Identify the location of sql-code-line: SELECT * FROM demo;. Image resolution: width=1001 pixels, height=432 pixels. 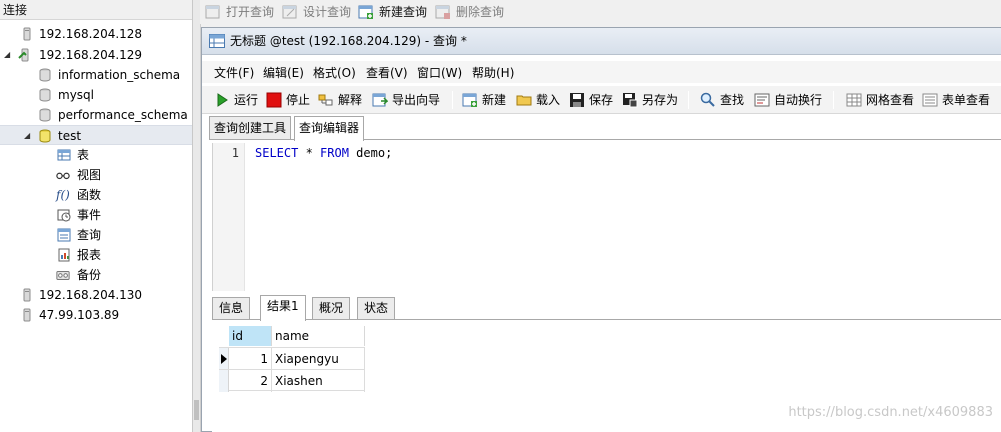
(323, 153).